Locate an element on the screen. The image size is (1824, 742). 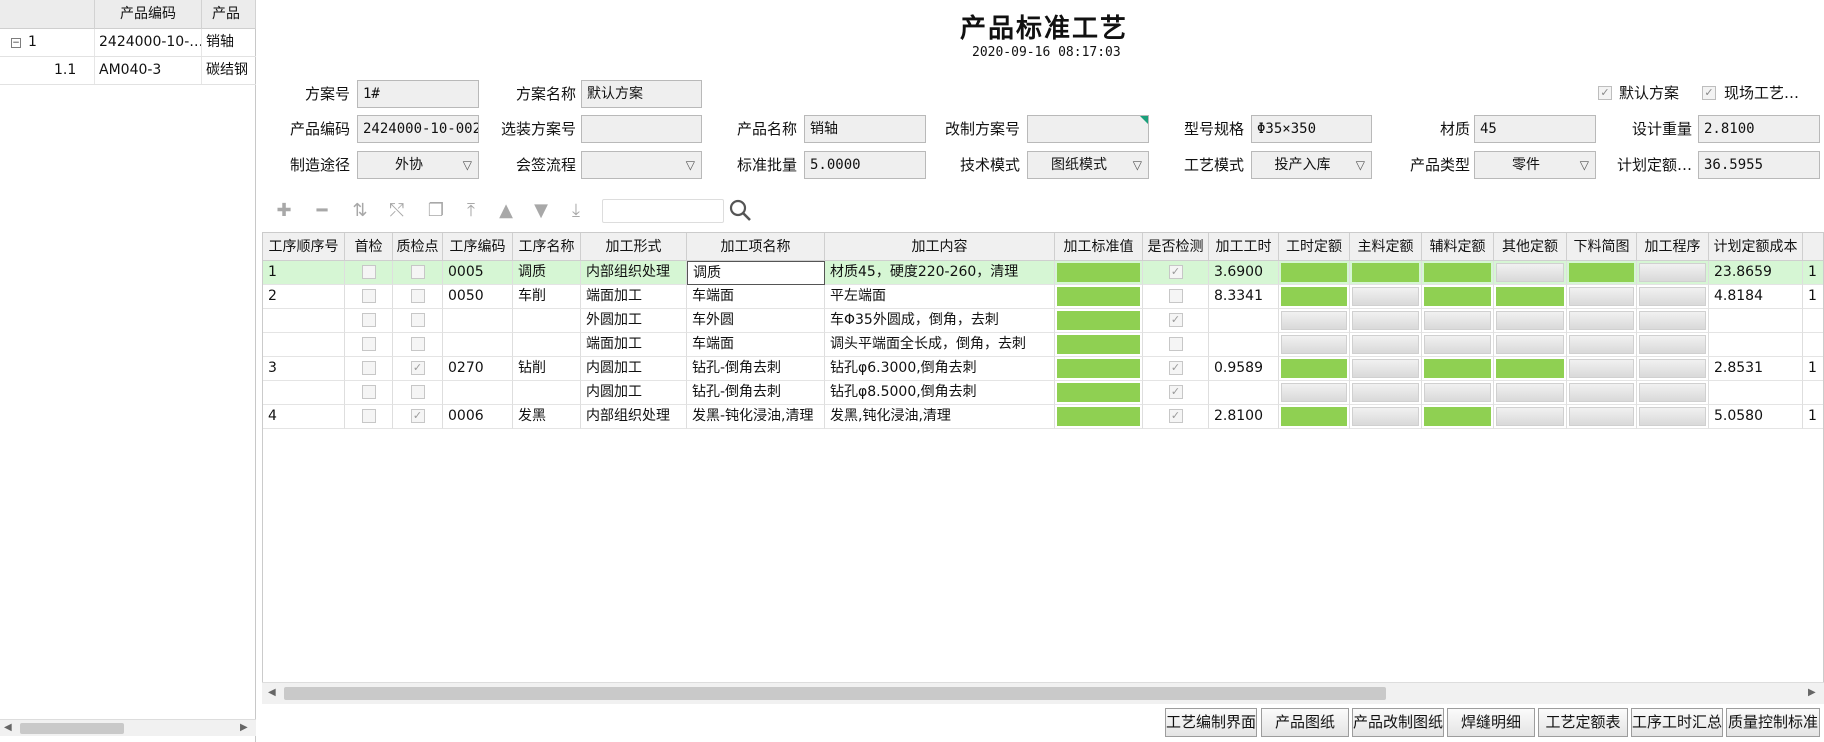
content-cell: 车Φ35外圆成，倒角，去刺 is located at coordinates (940, 321).